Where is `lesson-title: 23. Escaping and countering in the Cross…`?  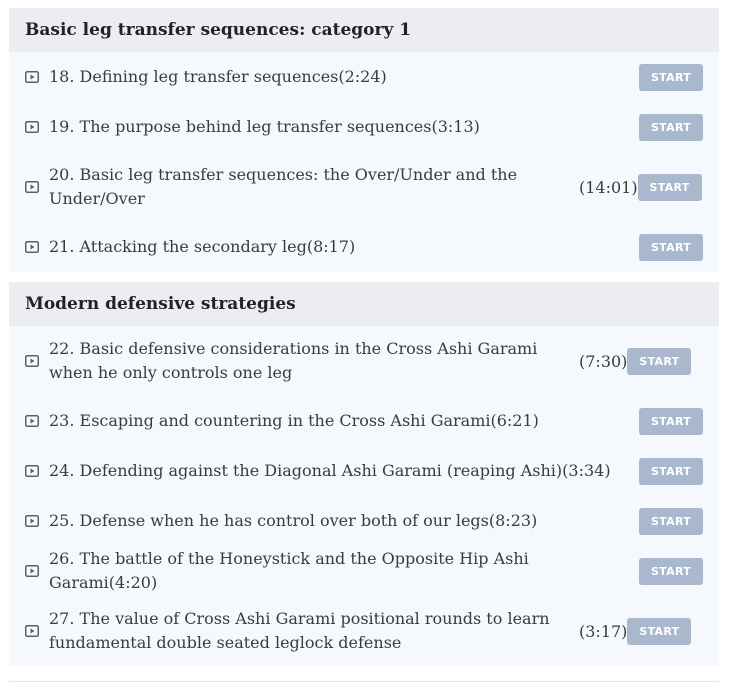
lesson-title: 23. Escaping and countering in the Cross… is located at coordinates (294, 420).